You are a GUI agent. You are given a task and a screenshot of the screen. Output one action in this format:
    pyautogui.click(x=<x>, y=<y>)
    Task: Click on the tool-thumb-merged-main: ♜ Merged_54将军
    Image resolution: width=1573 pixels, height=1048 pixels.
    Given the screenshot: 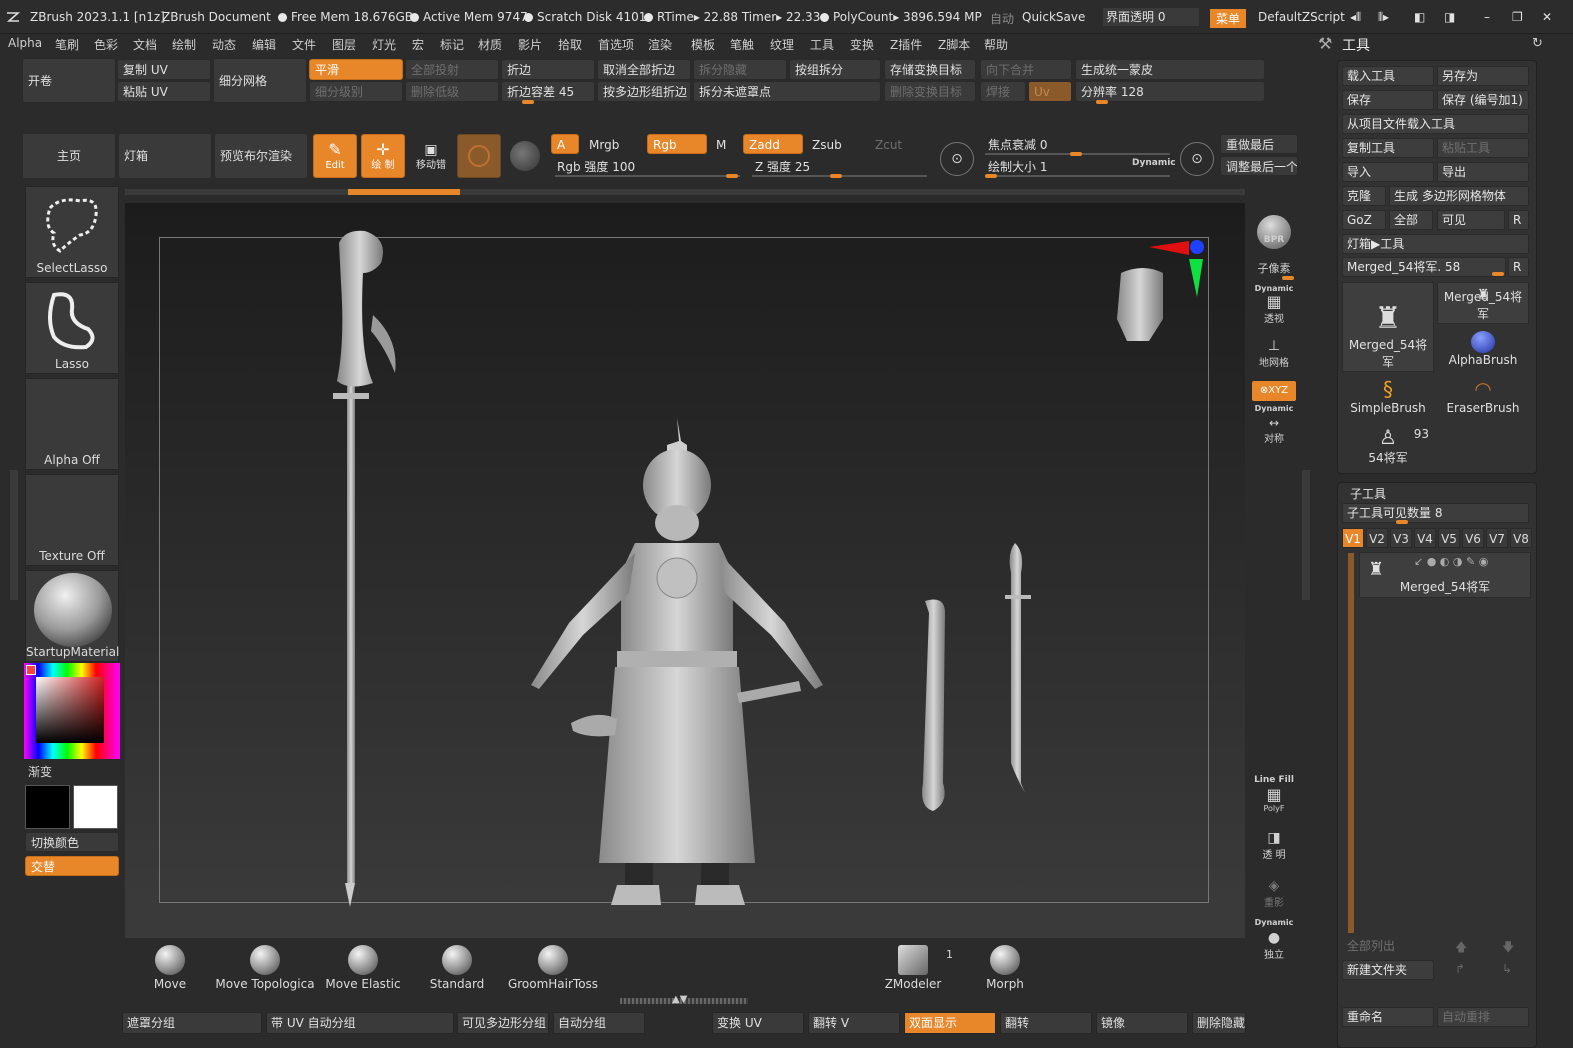 What is the action you would take?
    pyautogui.click(x=1388, y=327)
    